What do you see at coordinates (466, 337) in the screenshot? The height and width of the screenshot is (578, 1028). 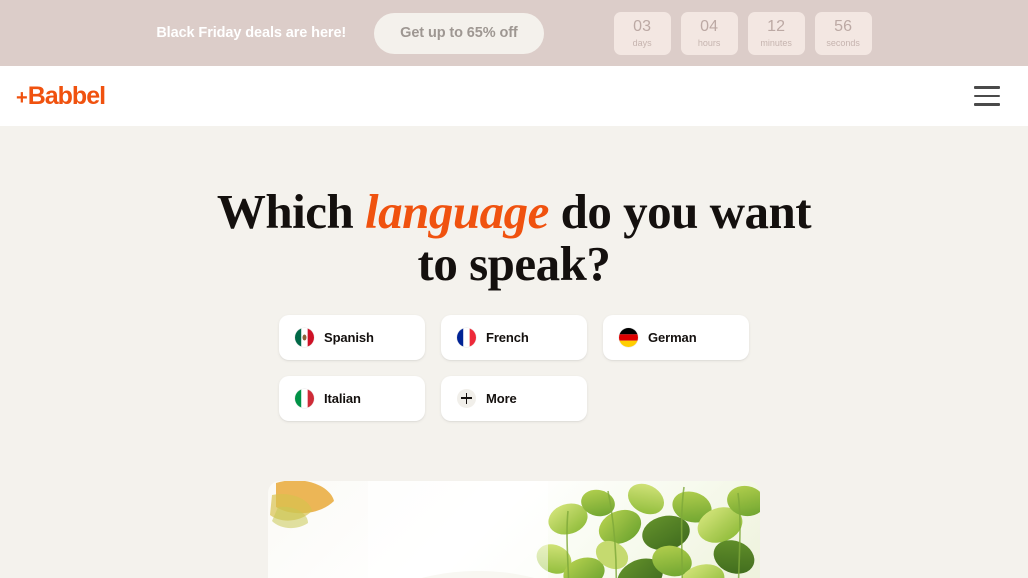 I see `flag-france-icon` at bounding box center [466, 337].